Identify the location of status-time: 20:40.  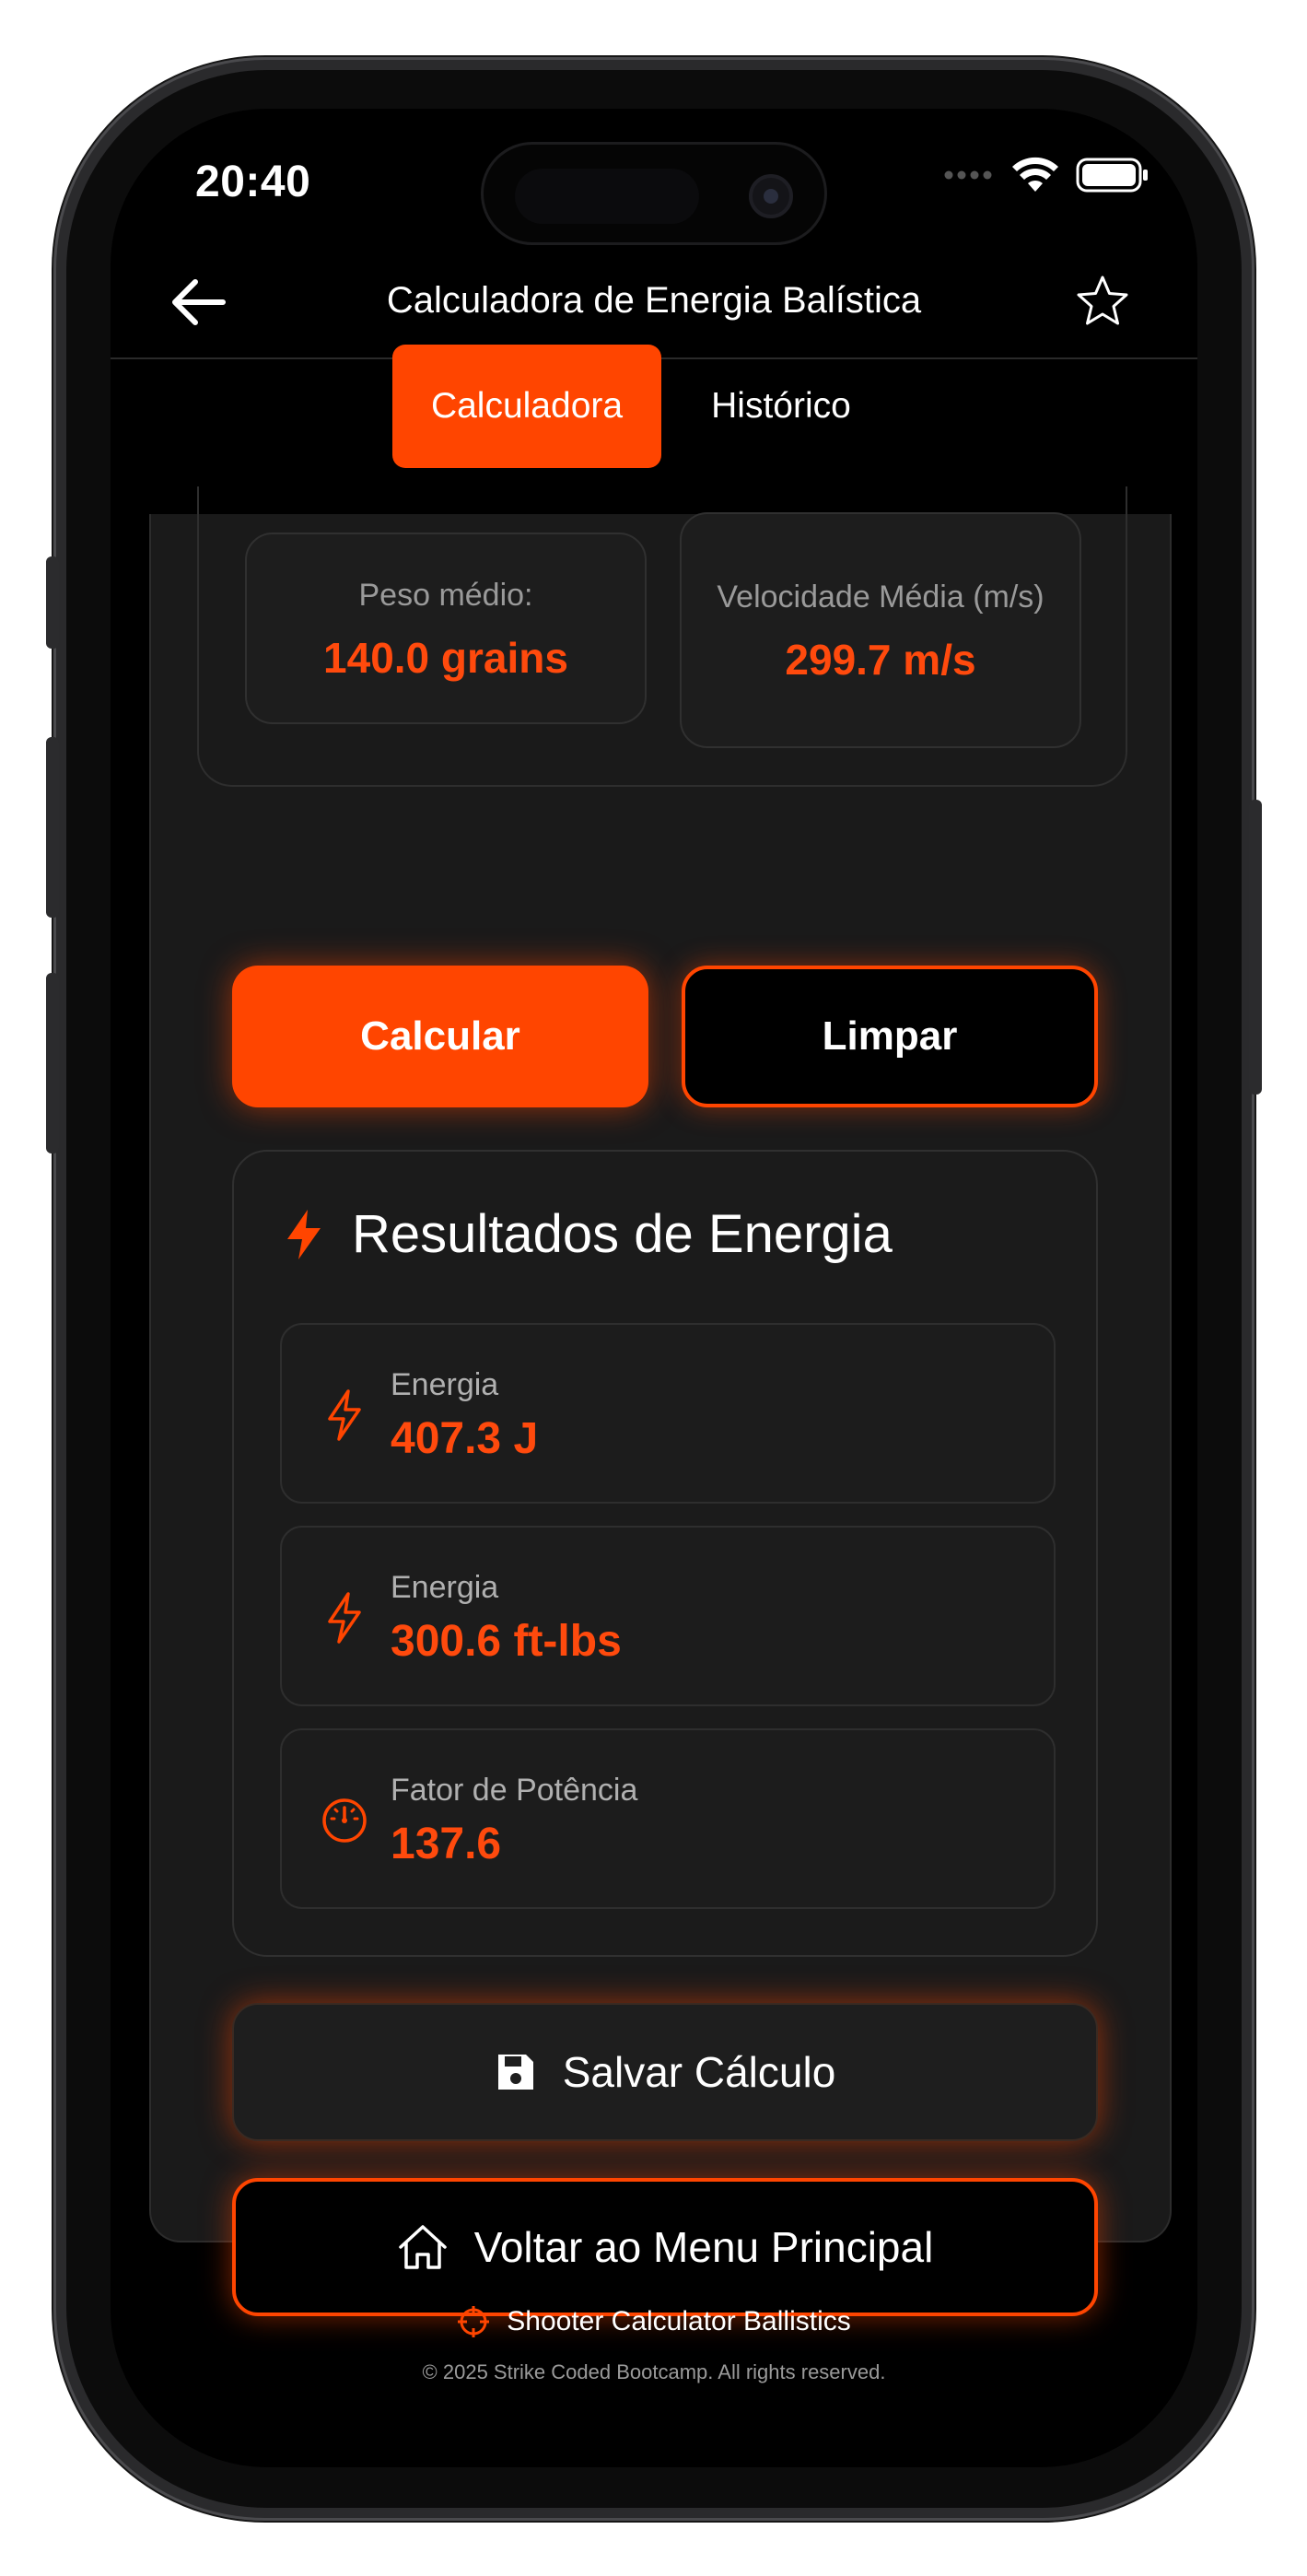
(253, 182).